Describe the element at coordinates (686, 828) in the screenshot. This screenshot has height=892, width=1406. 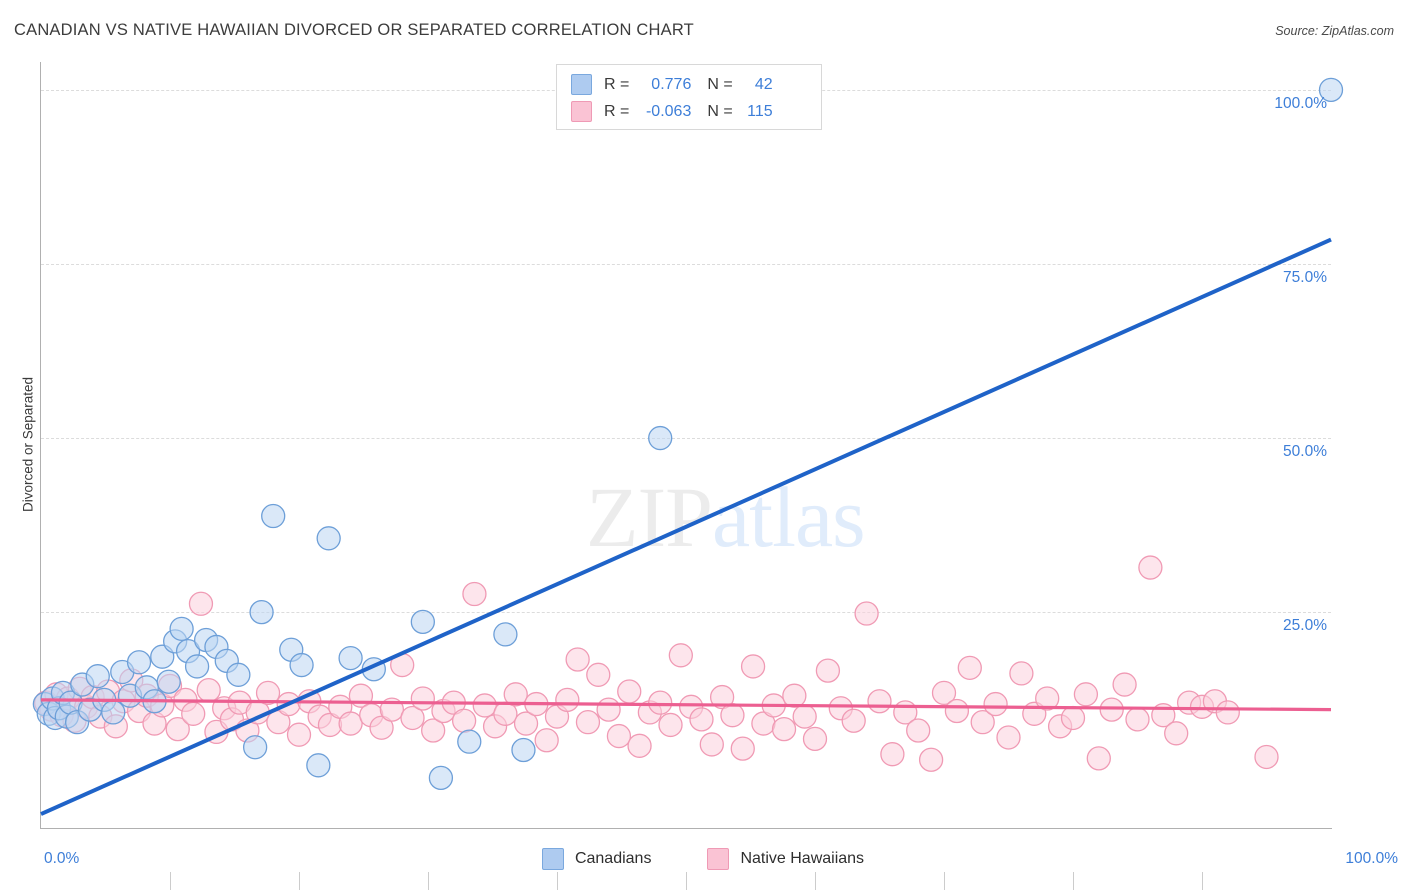
I see `x-axis-line` at that location.